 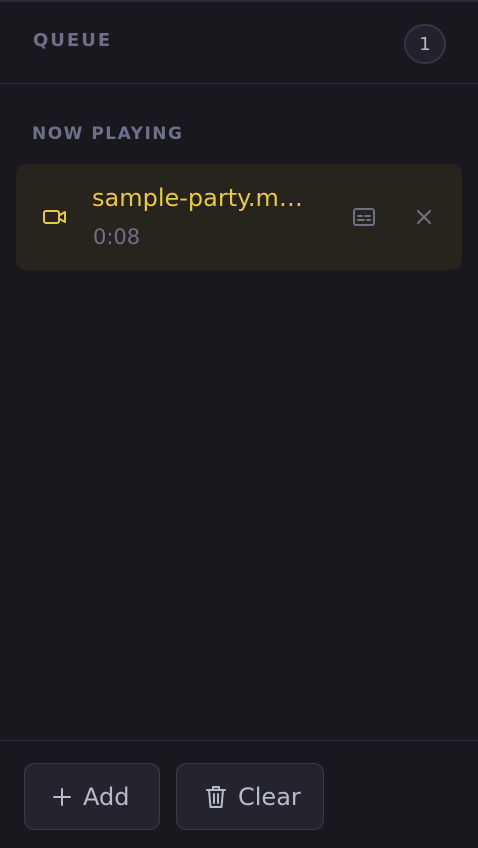 I want to click on clear-button-label: Clear, so click(x=269, y=796).